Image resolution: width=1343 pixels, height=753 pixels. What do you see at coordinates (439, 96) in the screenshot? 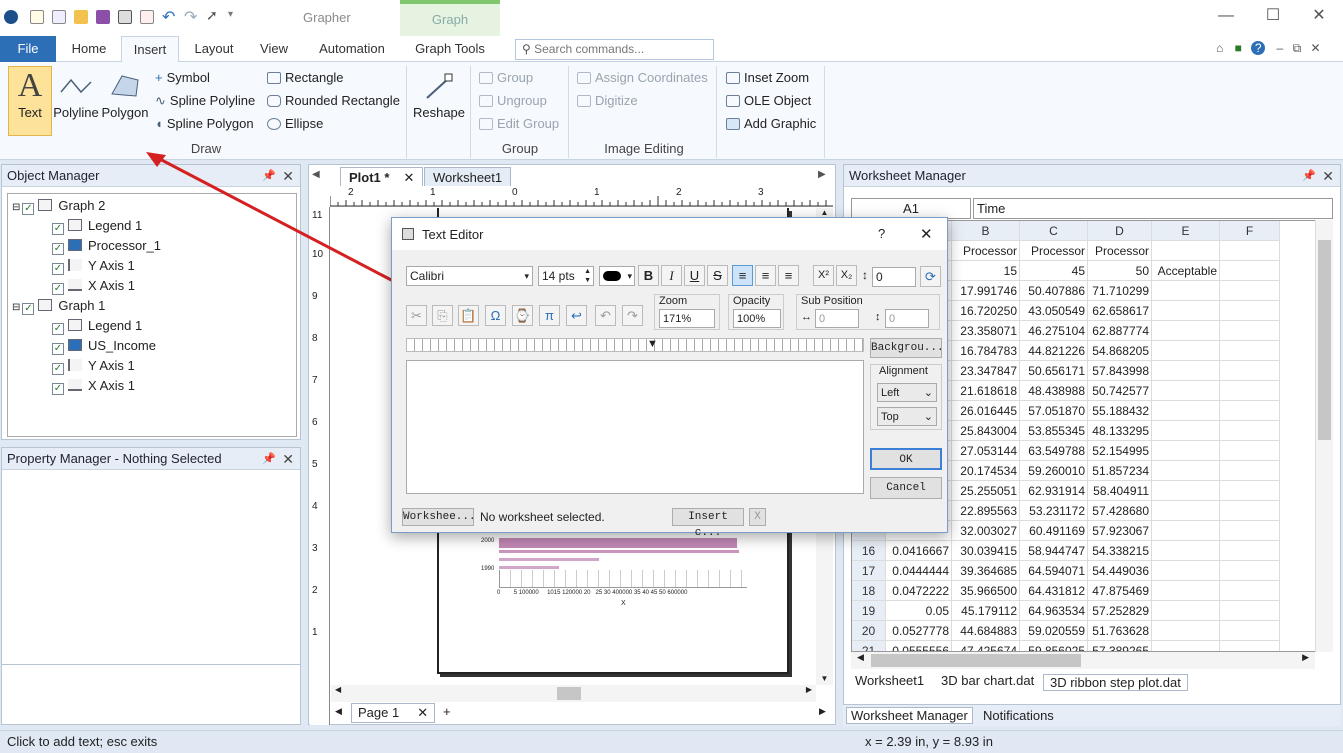
I see `reshape-button: Reshape` at bounding box center [439, 96].